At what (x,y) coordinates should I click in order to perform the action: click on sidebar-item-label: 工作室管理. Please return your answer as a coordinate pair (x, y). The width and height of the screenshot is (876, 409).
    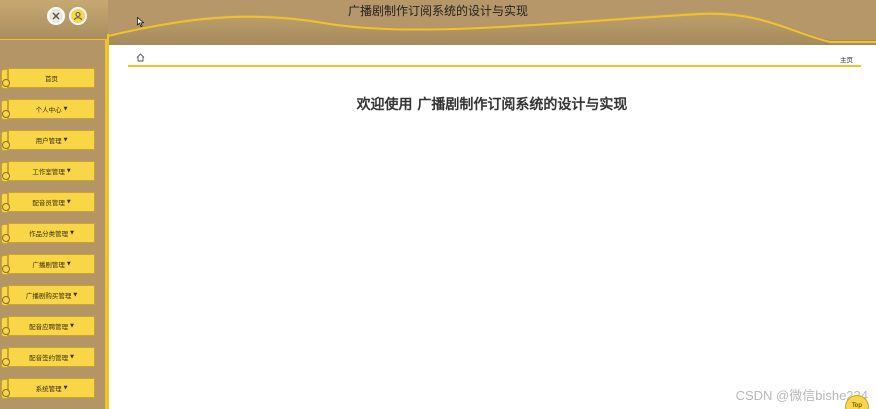
    Looking at the image, I should click on (48, 172).